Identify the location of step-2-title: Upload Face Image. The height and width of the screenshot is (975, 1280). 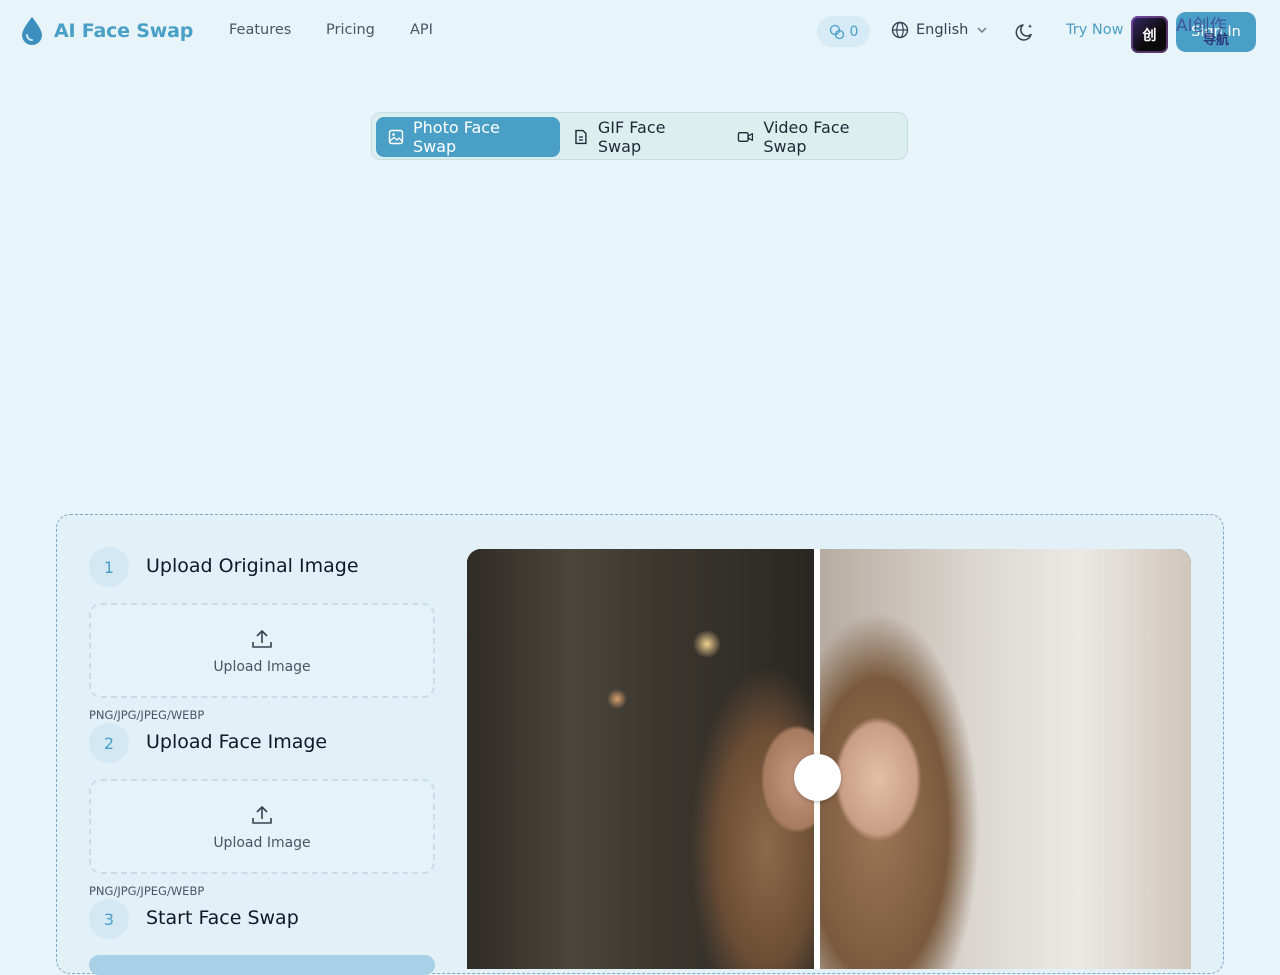
(237, 742).